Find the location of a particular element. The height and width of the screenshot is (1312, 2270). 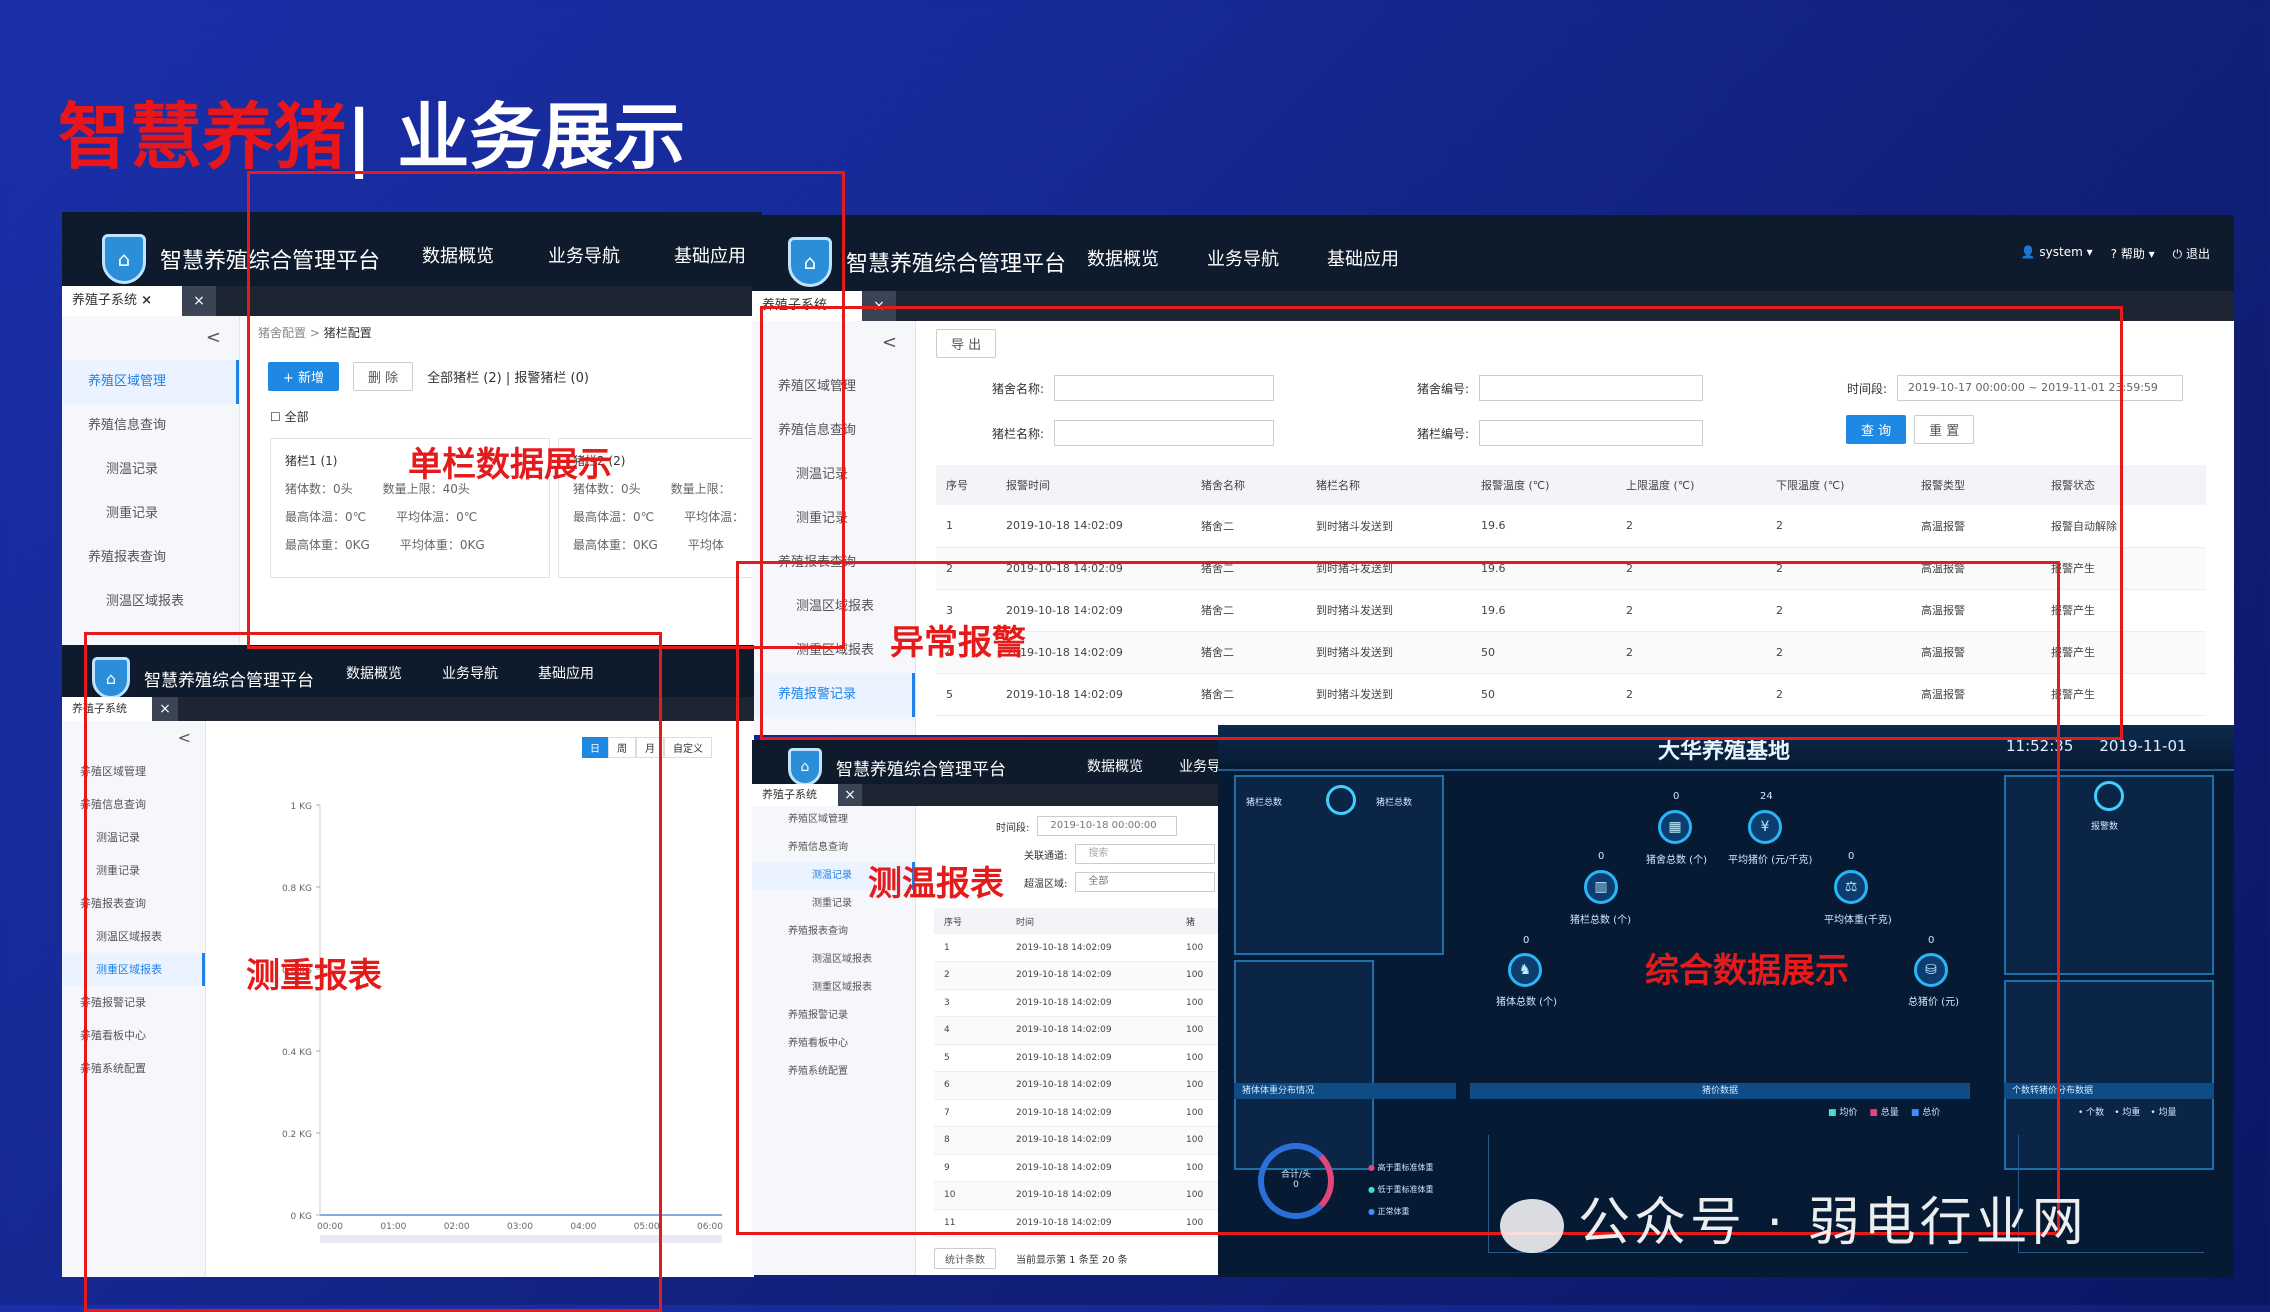

label-pen-data: 单栏数据展示 is located at coordinates (510, 465).